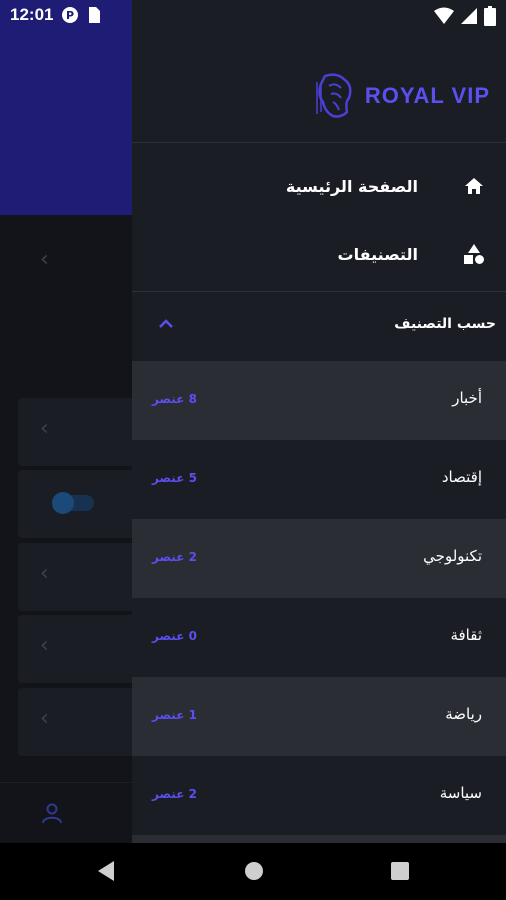 The image size is (506, 900). I want to click on nav-item-categories: التصنيفات, so click(319, 254).